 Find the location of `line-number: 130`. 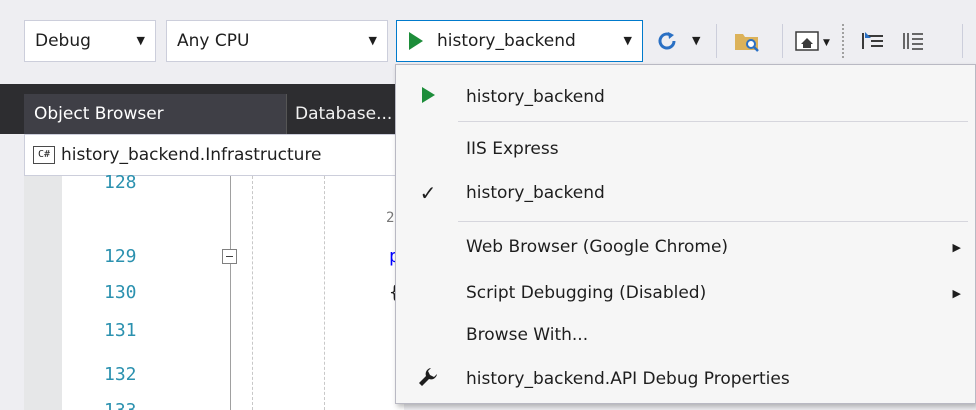

line-number: 130 is located at coordinates (120, 292).